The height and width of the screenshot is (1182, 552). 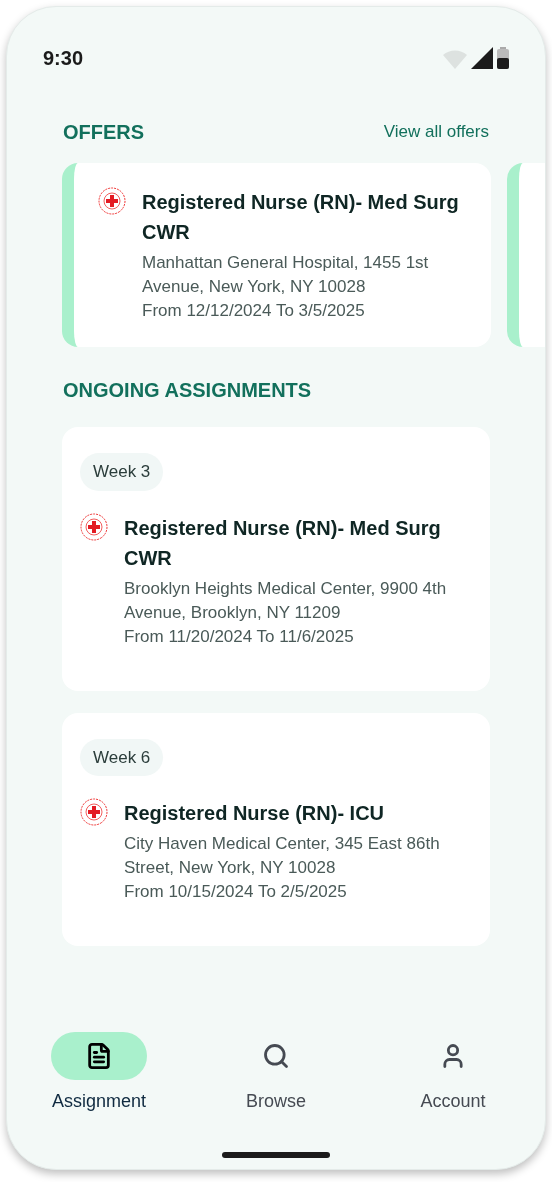 I want to click on nav-tab: Account, so click(x=453, y=1073).